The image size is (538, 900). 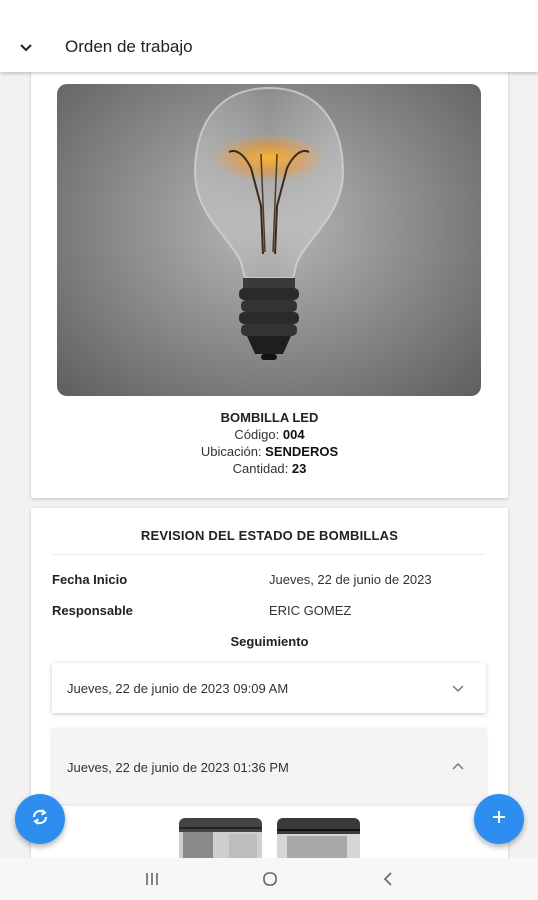 I want to click on location-label: Ubicación:, so click(x=231, y=451).